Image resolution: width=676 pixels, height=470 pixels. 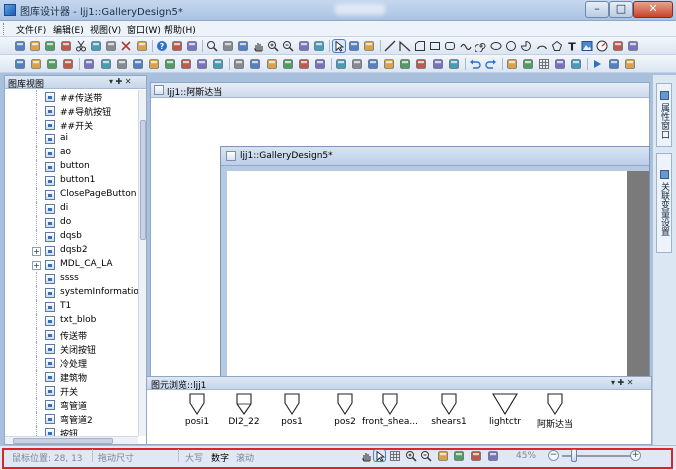 What do you see at coordinates (81, 46) in the screenshot?
I see `cut-button` at bounding box center [81, 46].